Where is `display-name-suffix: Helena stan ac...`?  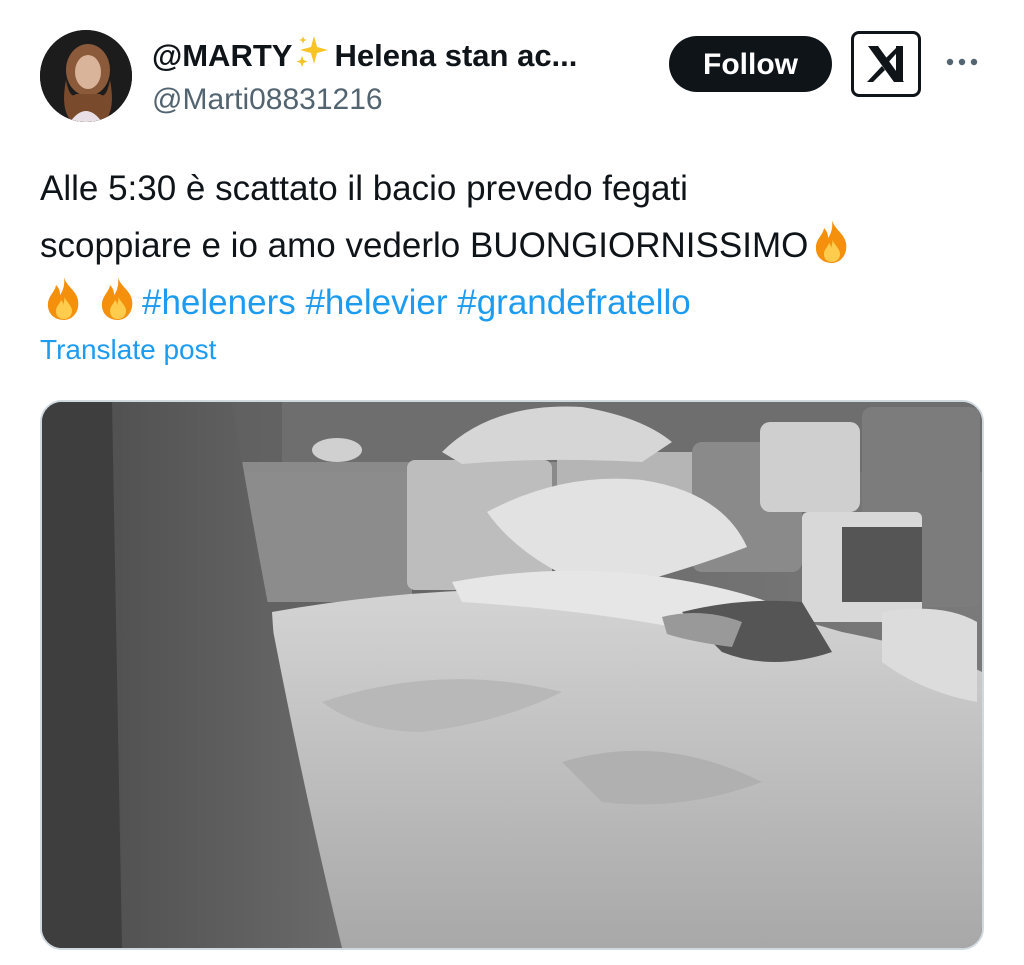 display-name-suffix: Helena stan ac... is located at coordinates (456, 55).